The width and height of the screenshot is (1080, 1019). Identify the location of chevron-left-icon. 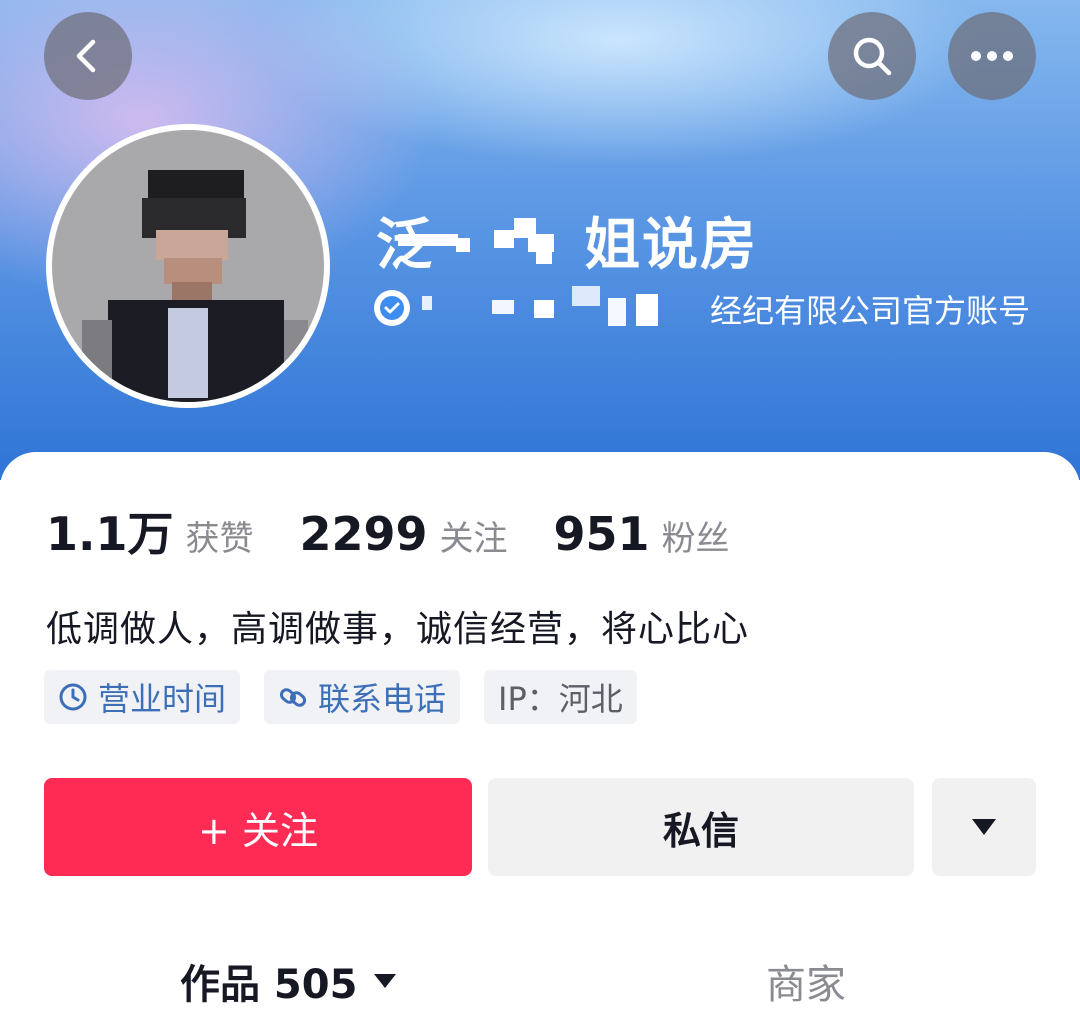
(86, 56).